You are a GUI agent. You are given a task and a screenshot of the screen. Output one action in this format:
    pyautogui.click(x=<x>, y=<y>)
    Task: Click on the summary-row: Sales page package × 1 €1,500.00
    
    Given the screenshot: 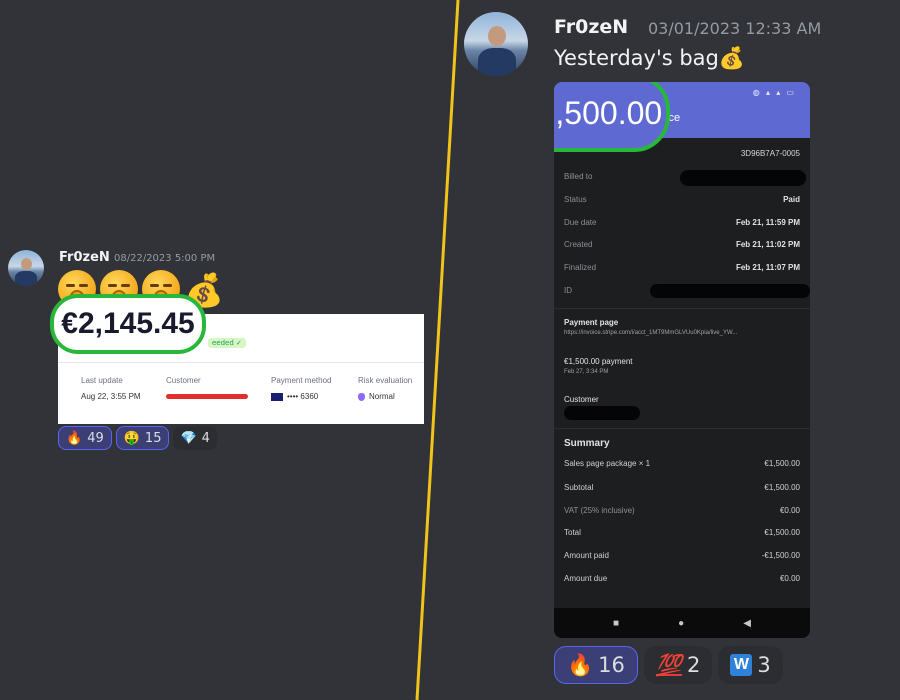 What is the action you would take?
    pyautogui.click(x=682, y=463)
    